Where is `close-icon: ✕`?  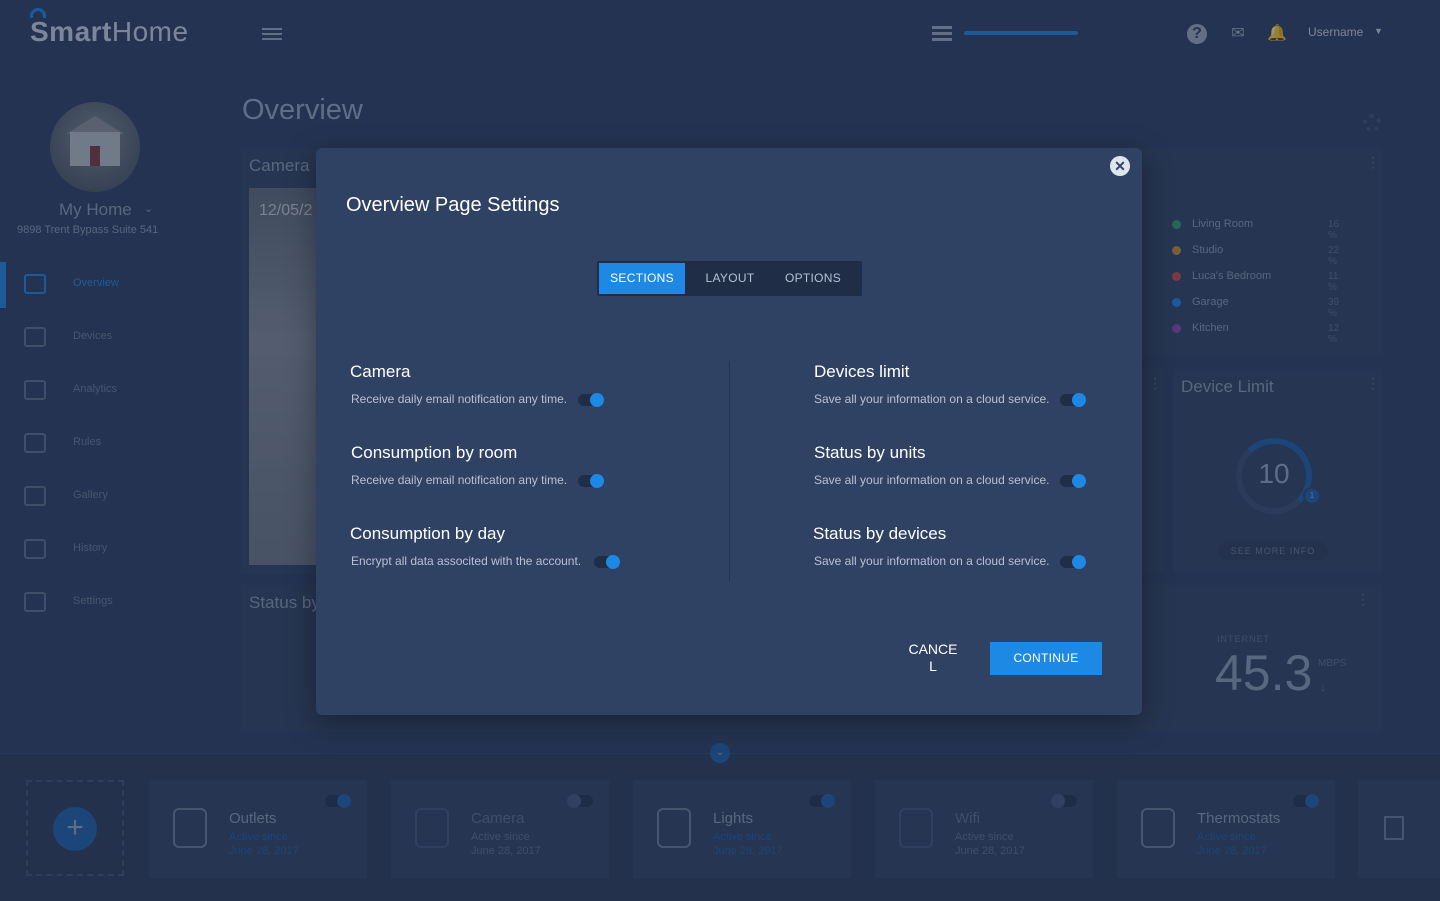 close-icon: ✕ is located at coordinates (1120, 166).